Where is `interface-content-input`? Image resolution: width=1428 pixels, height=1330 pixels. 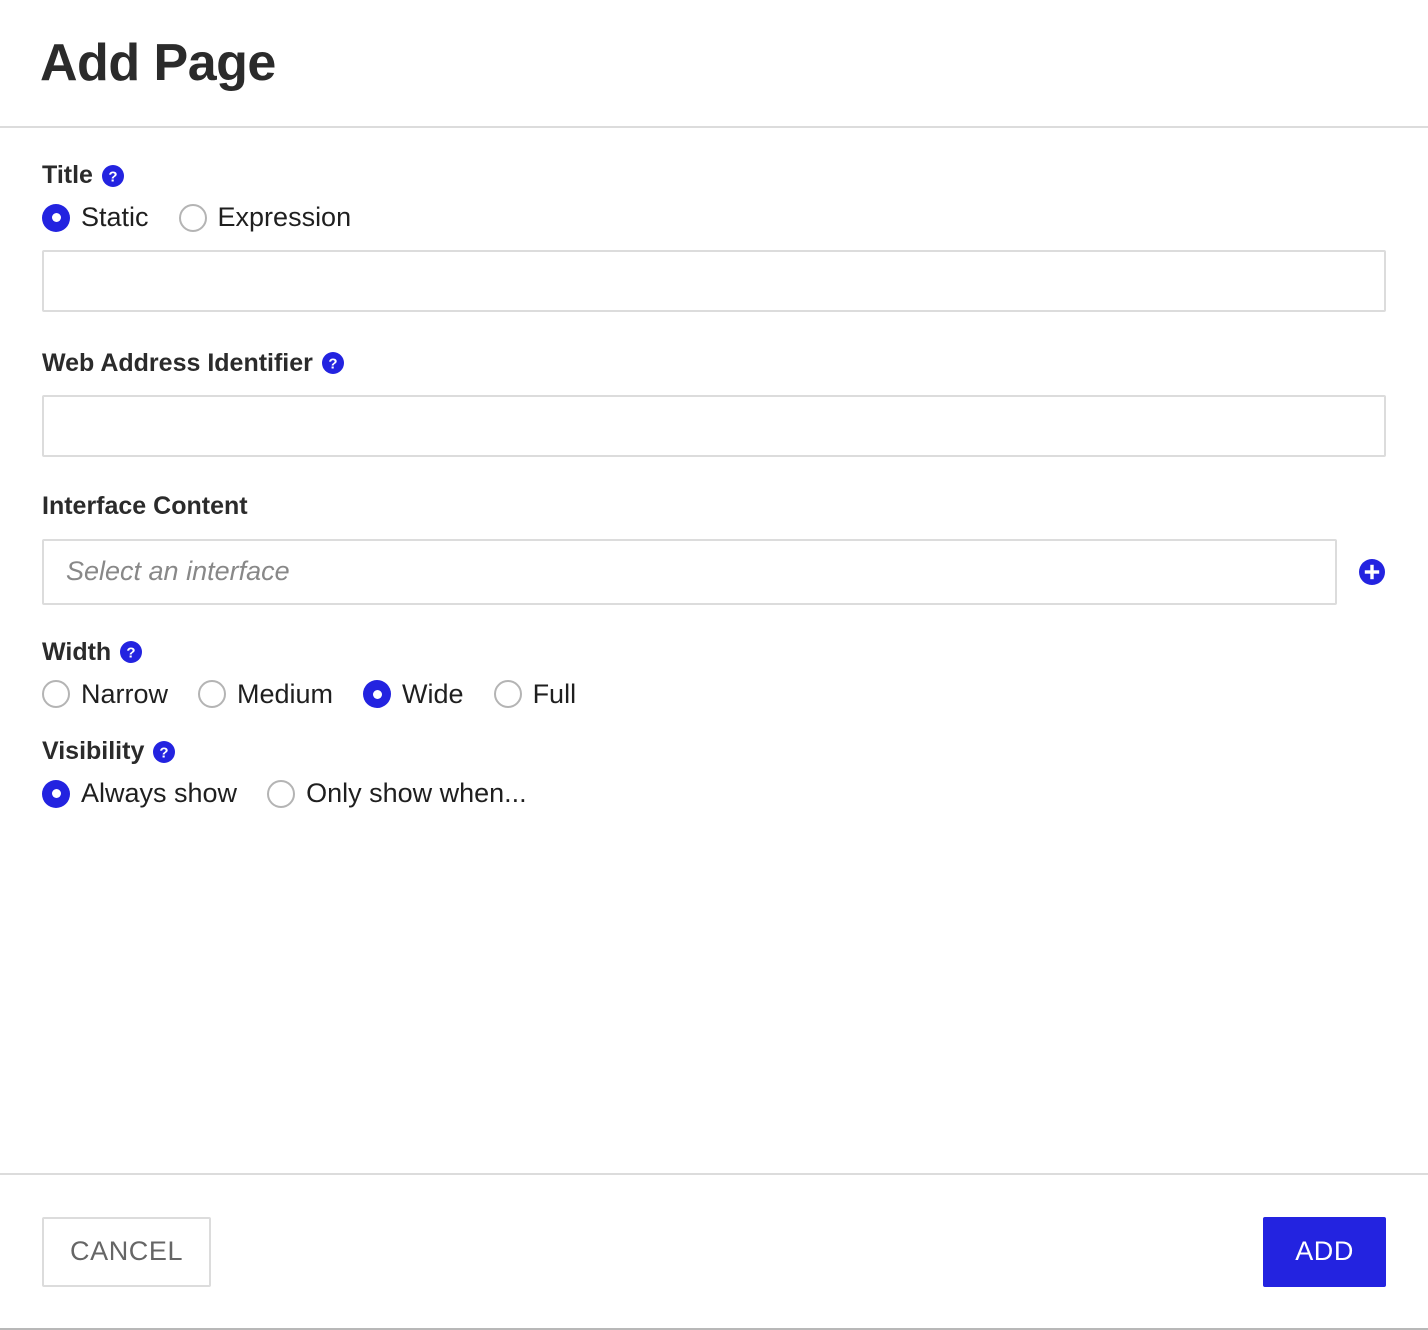
interface-content-input is located at coordinates (689, 571).